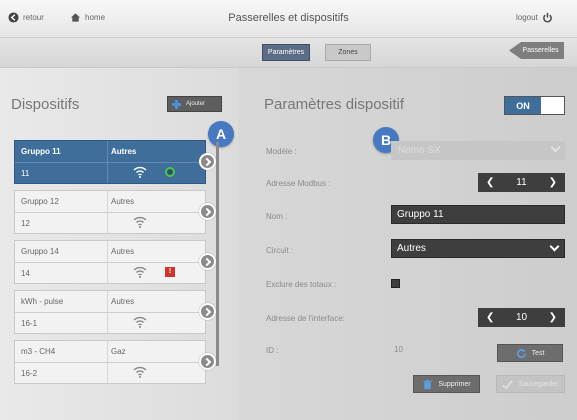 The image size is (577, 420). Describe the element at coordinates (508, 384) in the screenshot. I see `save-icon` at that location.